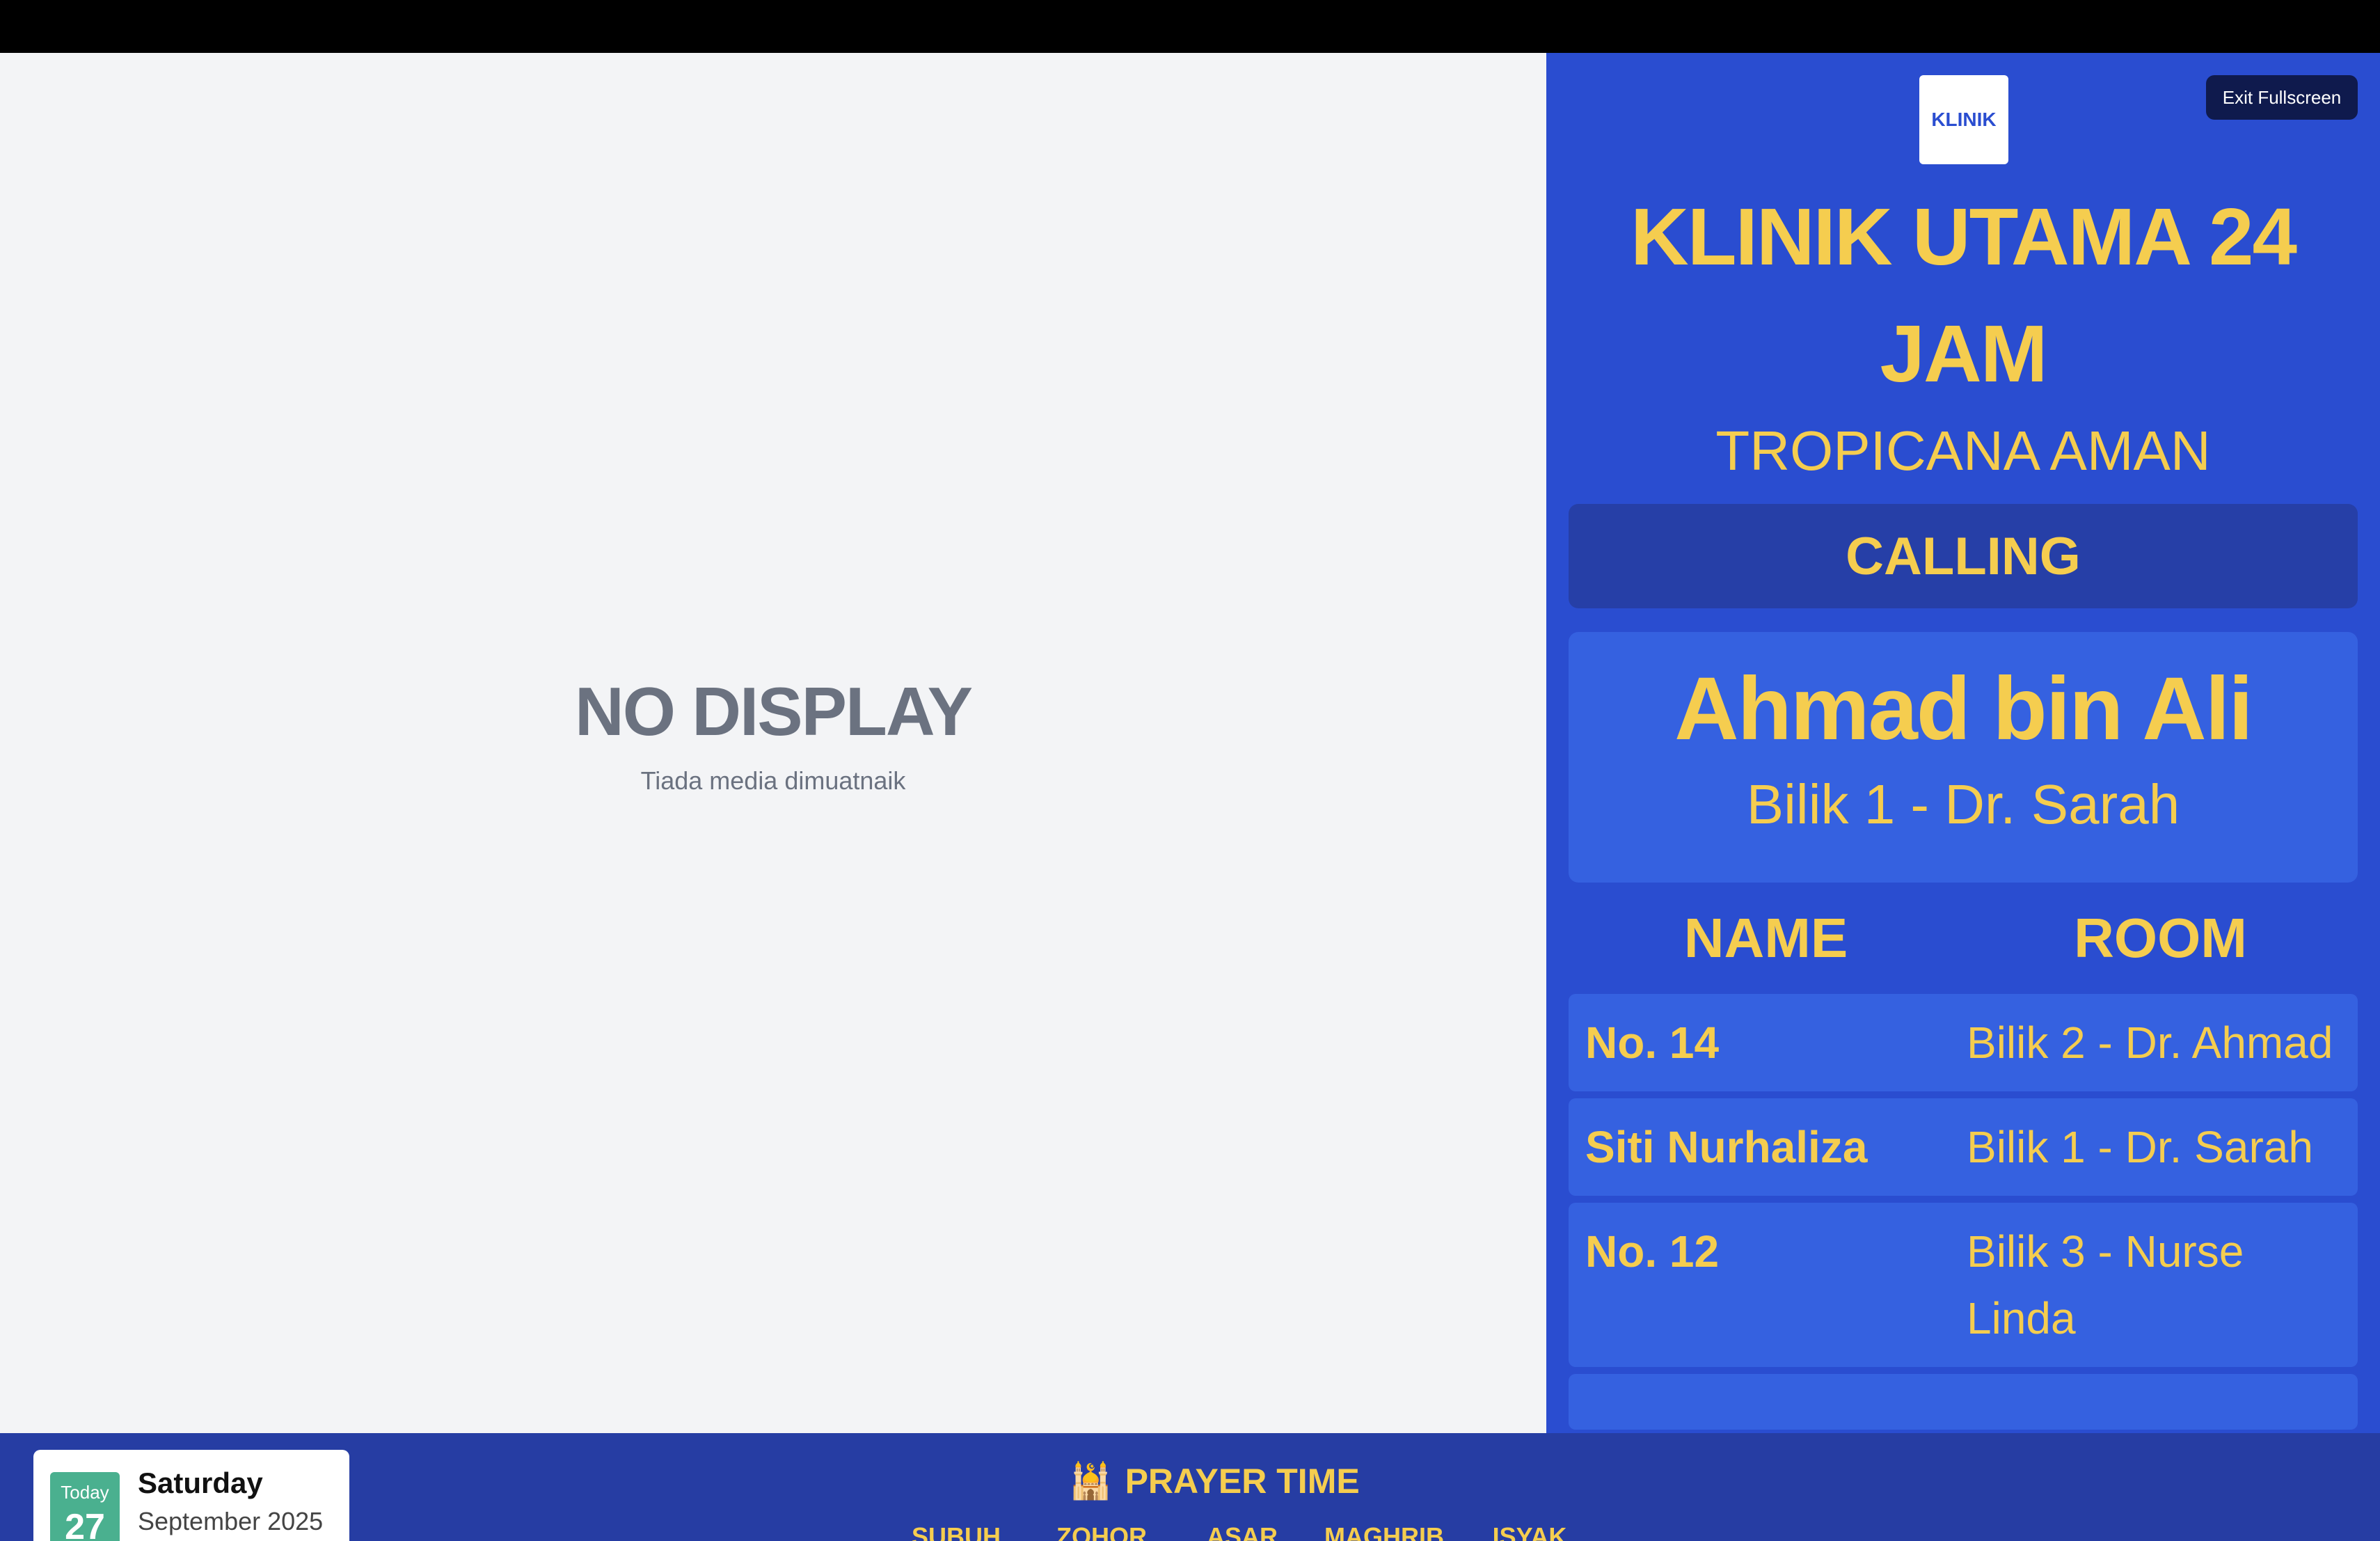  Describe the element at coordinates (2282, 97) in the screenshot. I see `exit-fullscreen-button: Exit Fullscreen` at that location.